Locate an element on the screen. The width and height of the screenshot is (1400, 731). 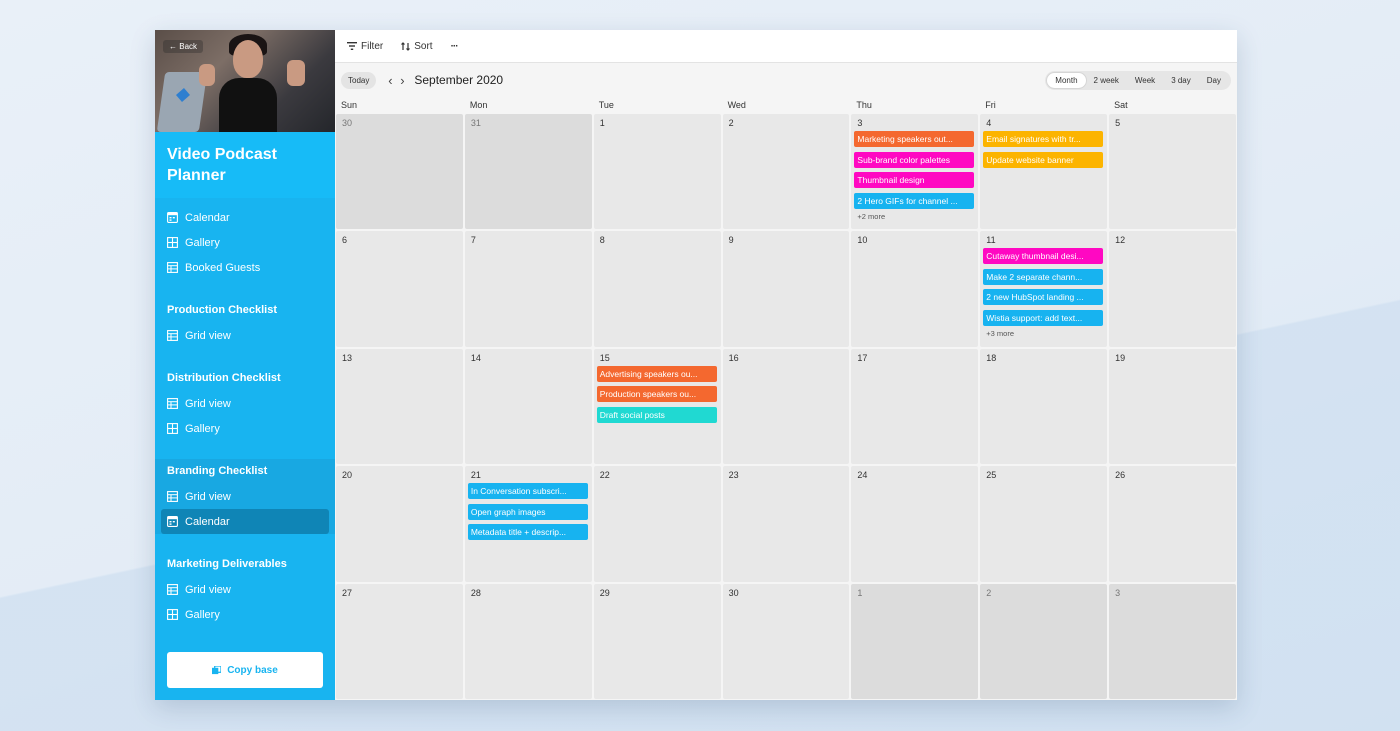
view-option-3-day: 3 day is located at coordinates (1181, 80).